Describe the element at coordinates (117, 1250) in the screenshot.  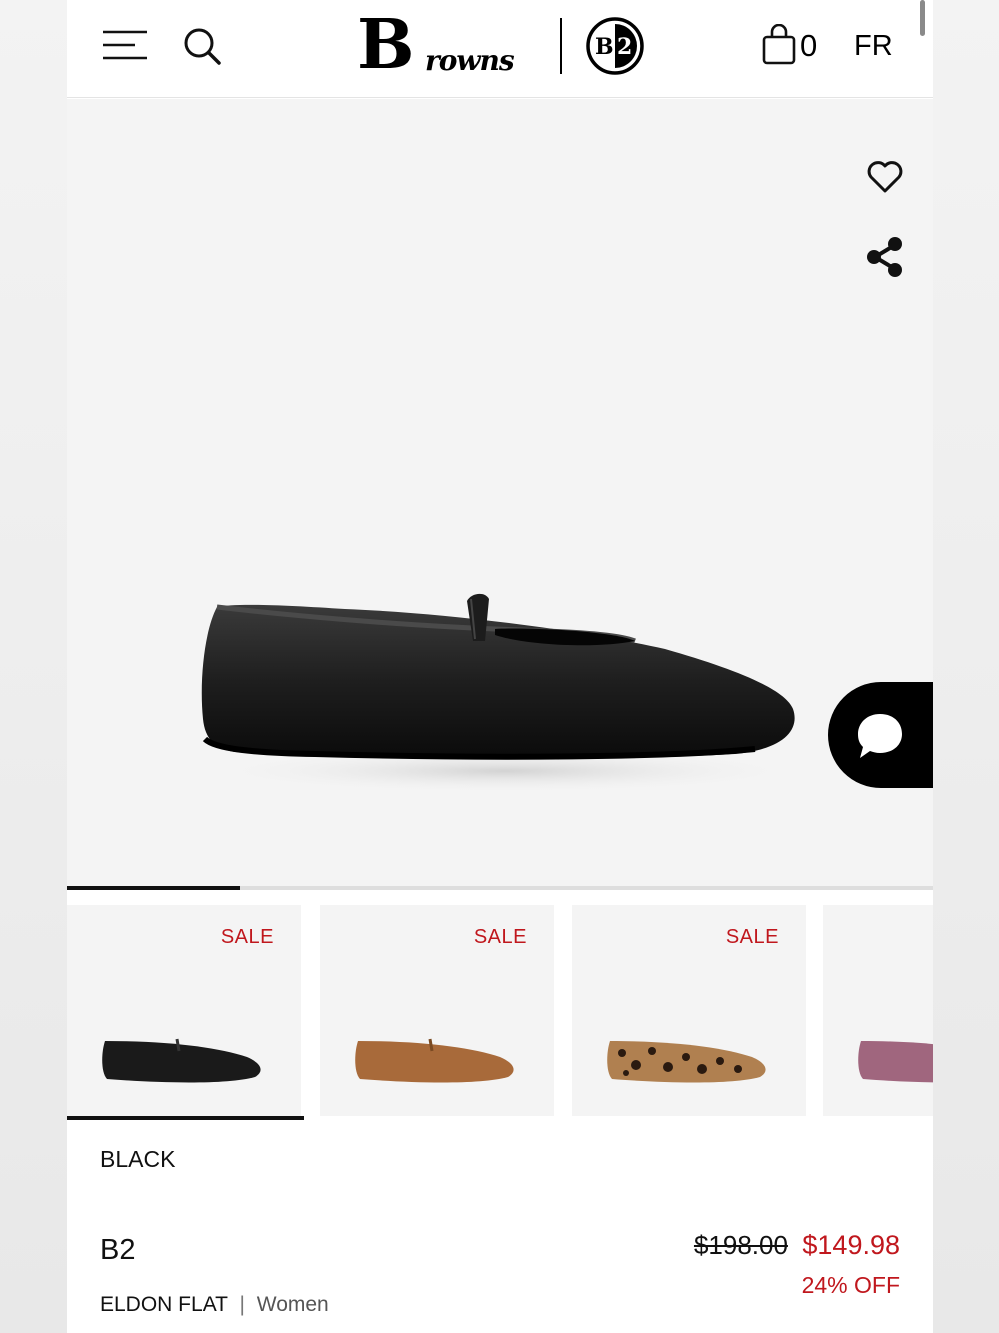
I see `product-brand: B2` at that location.